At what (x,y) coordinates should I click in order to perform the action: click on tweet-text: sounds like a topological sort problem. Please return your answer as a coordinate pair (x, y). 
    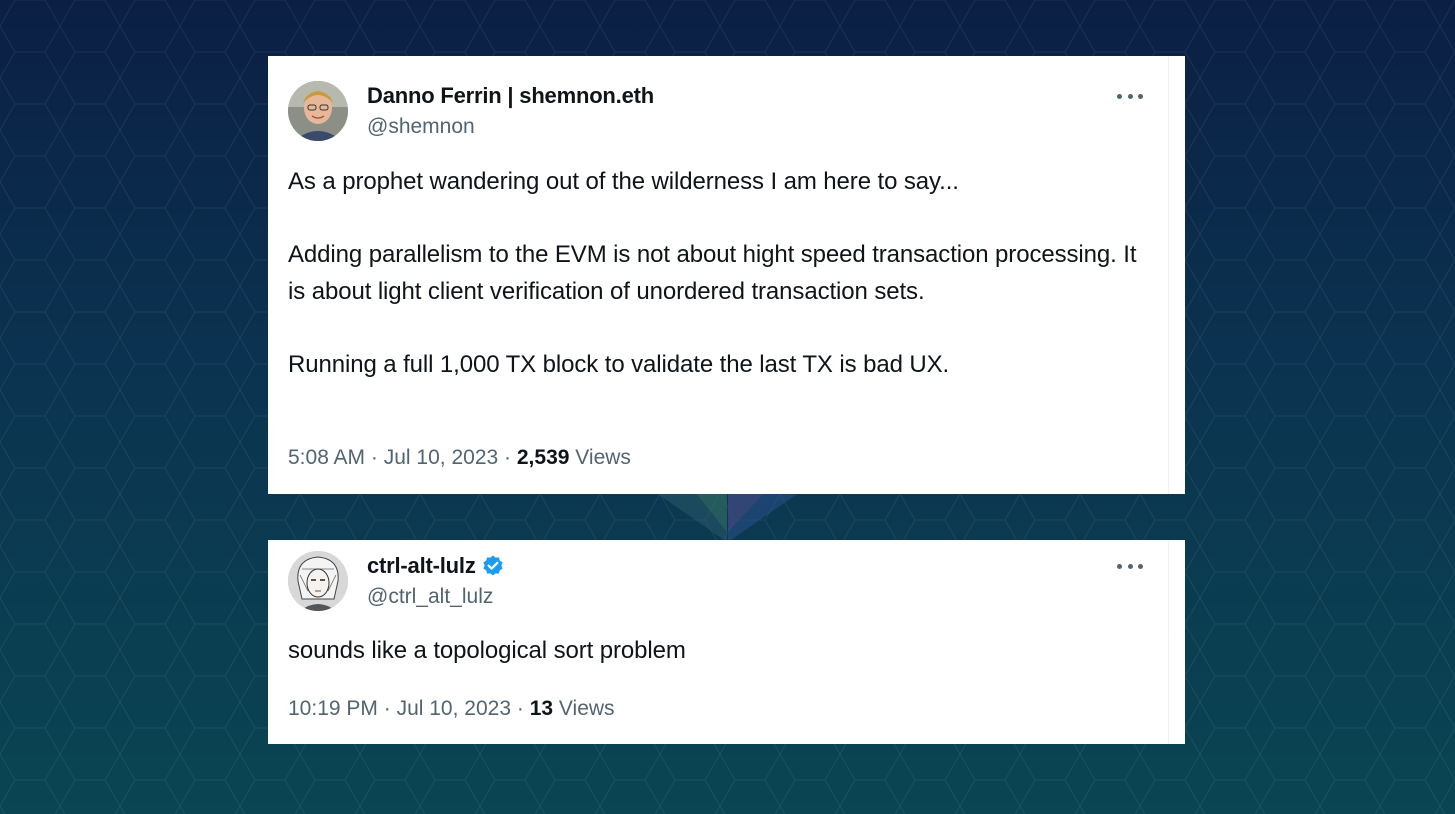
    Looking at the image, I should click on (718, 651).